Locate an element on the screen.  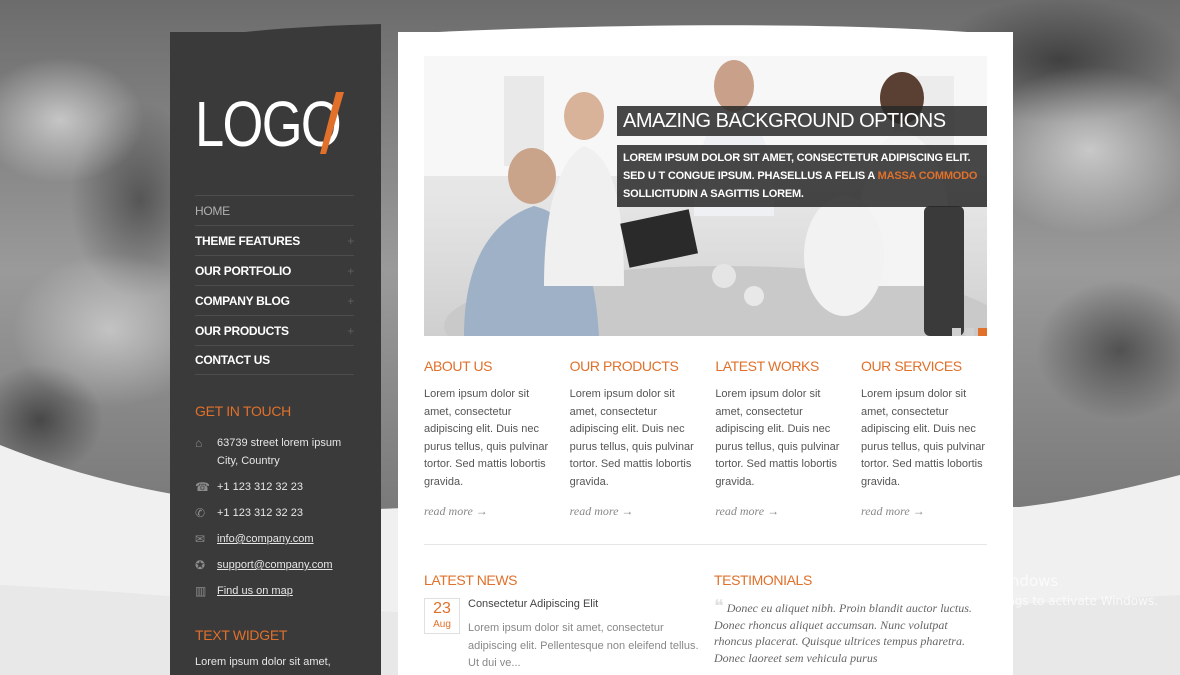
news-date: 23 Aug is located at coordinates (442, 616).